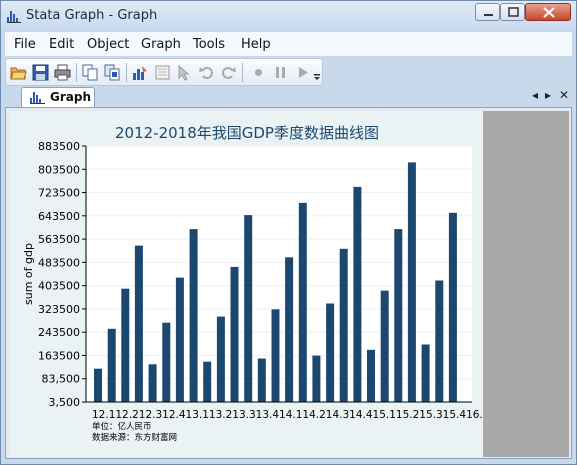 This screenshot has width=577, height=465. Describe the element at coordinates (302, 302) in the screenshot. I see `bar-15.4` at that location.